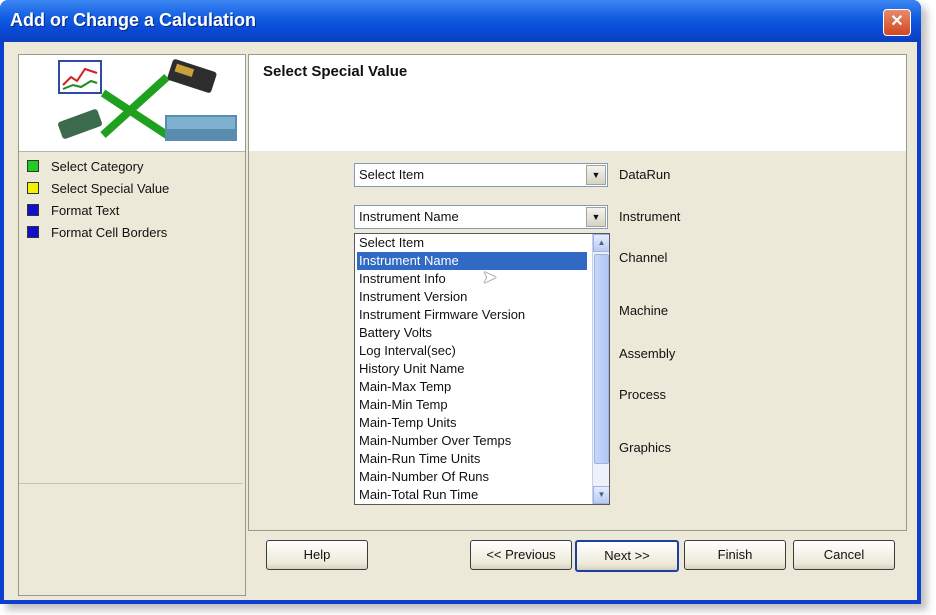  I want to click on title-bar: Add or Change a Calculation ✕, so click(460, 21).